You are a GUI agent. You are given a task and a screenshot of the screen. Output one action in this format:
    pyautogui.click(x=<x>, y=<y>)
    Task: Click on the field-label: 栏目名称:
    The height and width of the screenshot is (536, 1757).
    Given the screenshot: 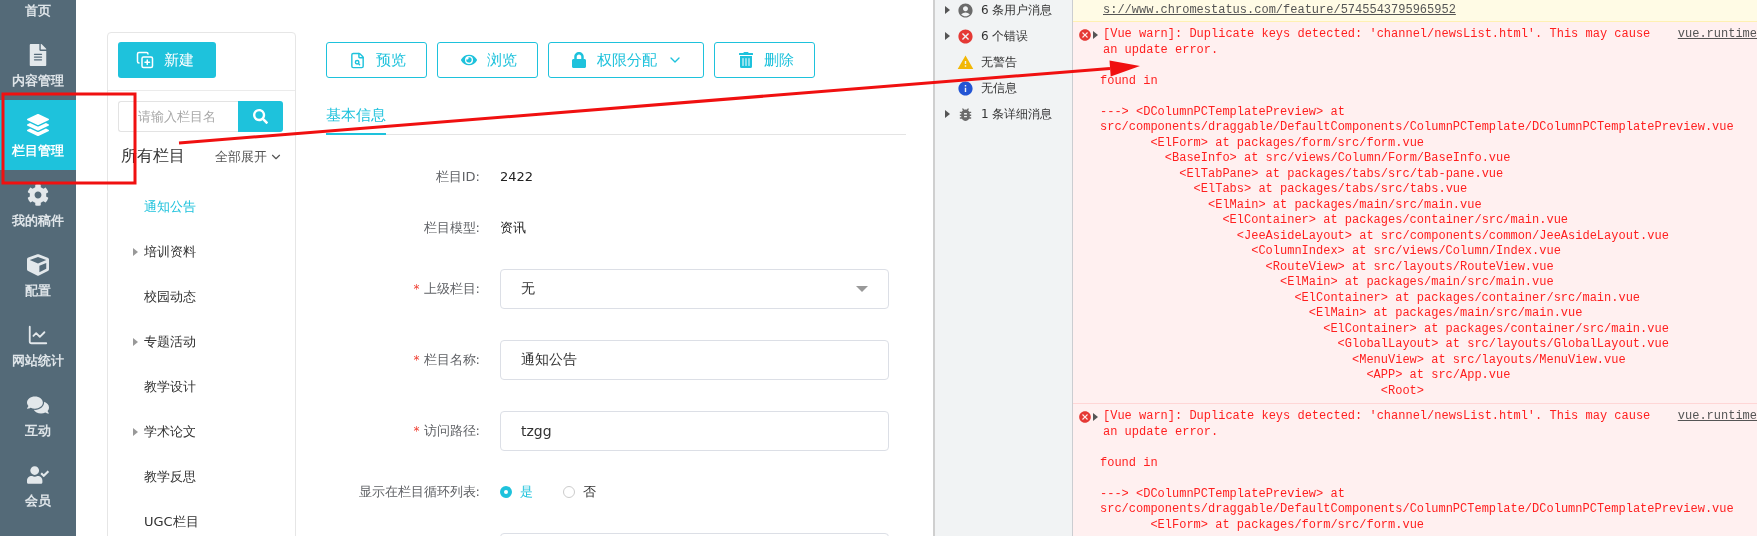 What is the action you would take?
    pyautogui.click(x=451, y=359)
    